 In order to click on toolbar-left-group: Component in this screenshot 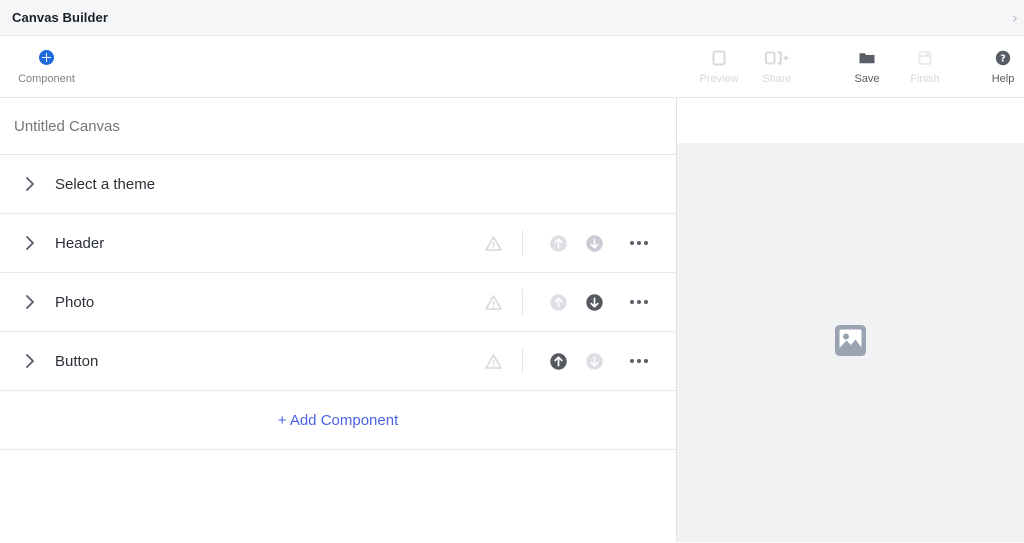, I will do `click(37, 67)`.